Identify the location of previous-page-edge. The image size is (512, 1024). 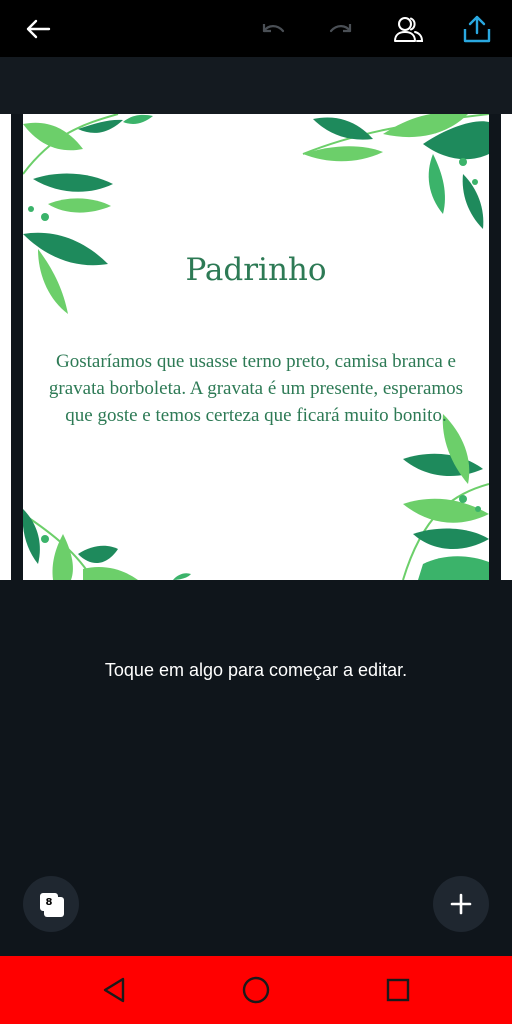
(5, 347).